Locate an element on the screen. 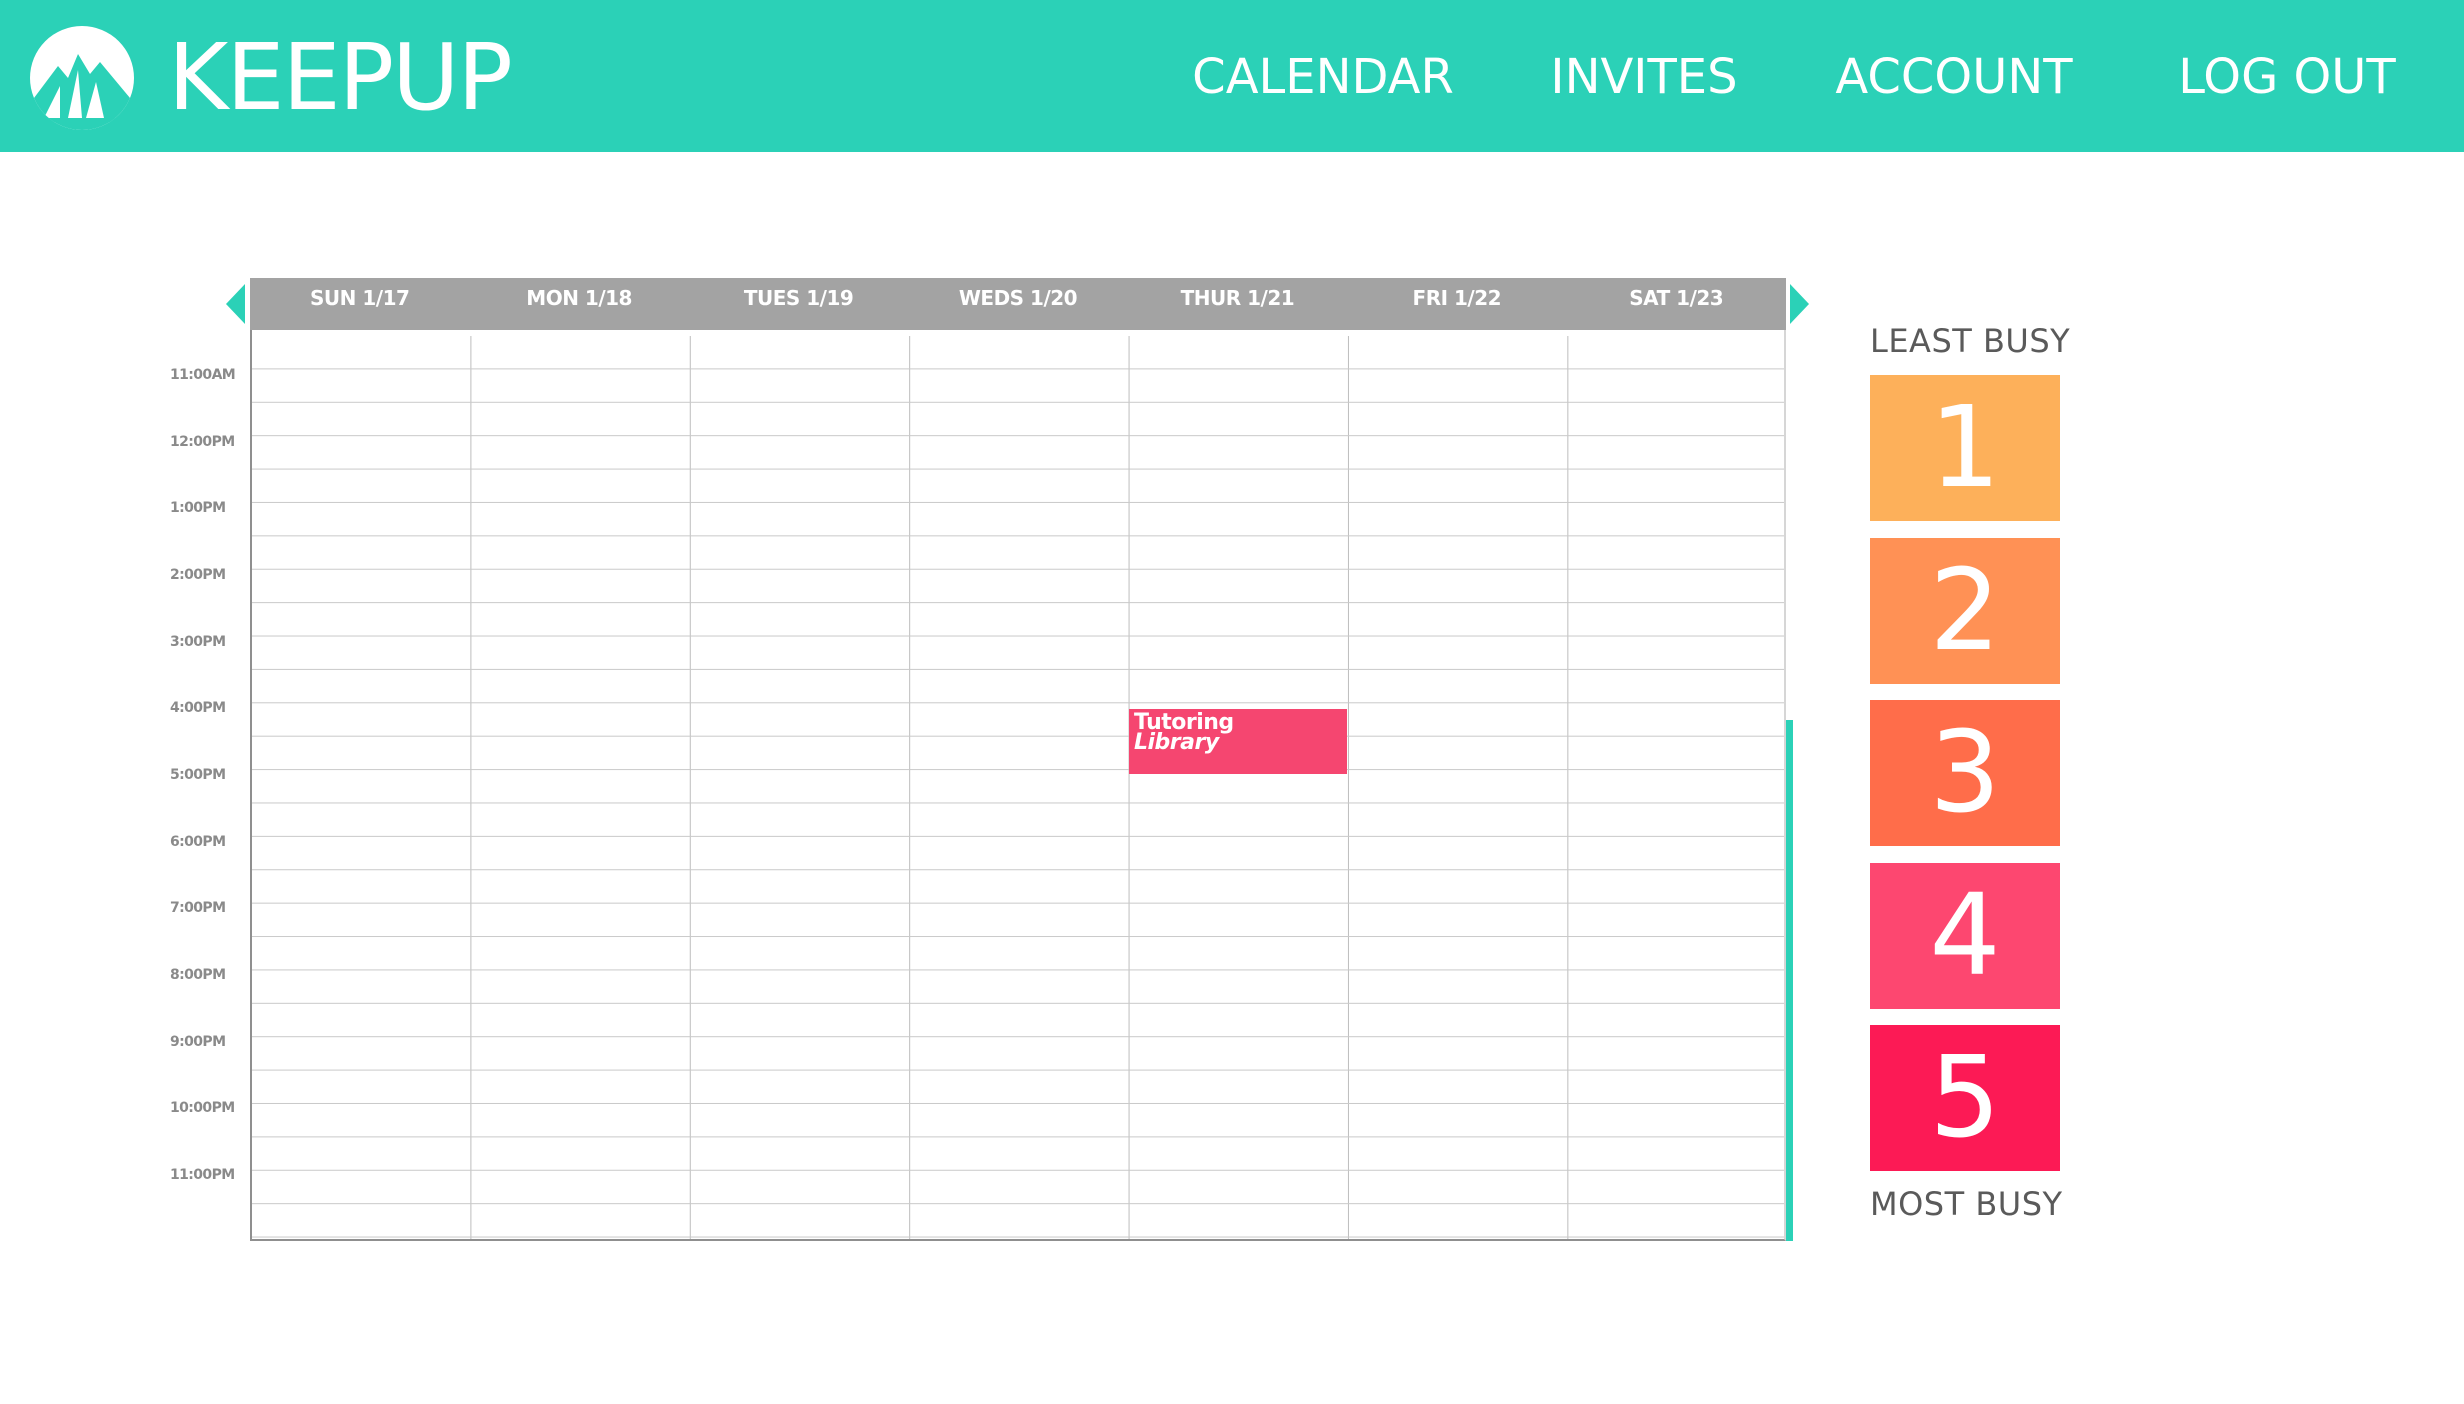  busy-level-3-button: 3 is located at coordinates (1965, 773).